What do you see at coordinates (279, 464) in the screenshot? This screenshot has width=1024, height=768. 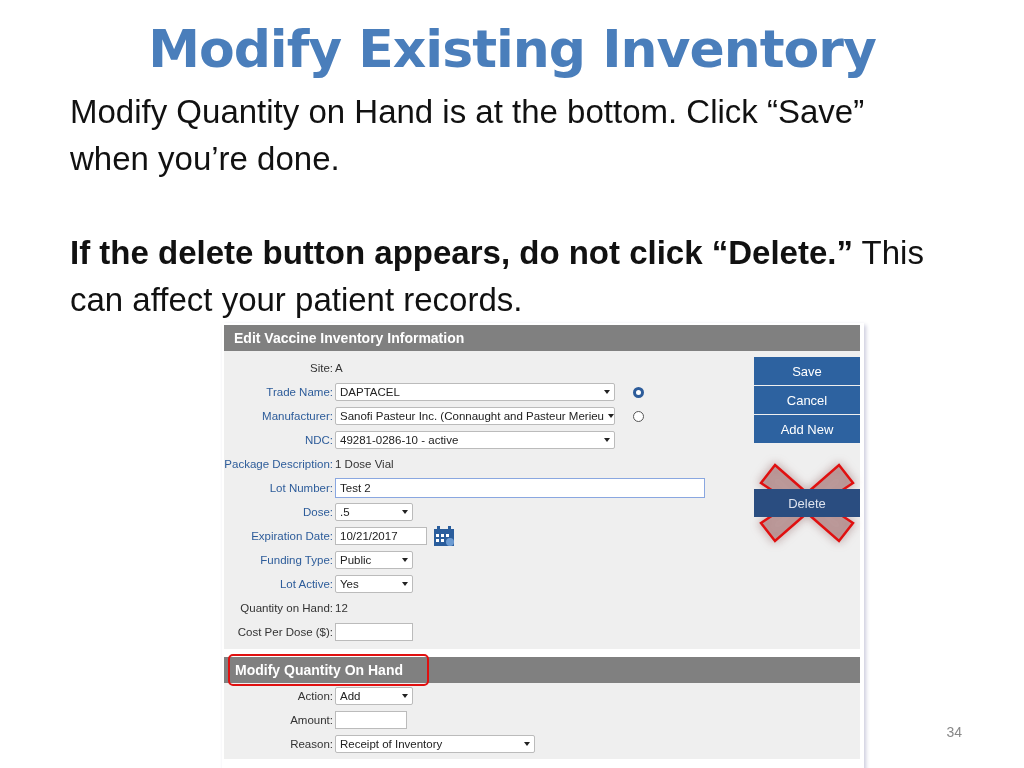 I see `field-label: Package Description:` at bounding box center [279, 464].